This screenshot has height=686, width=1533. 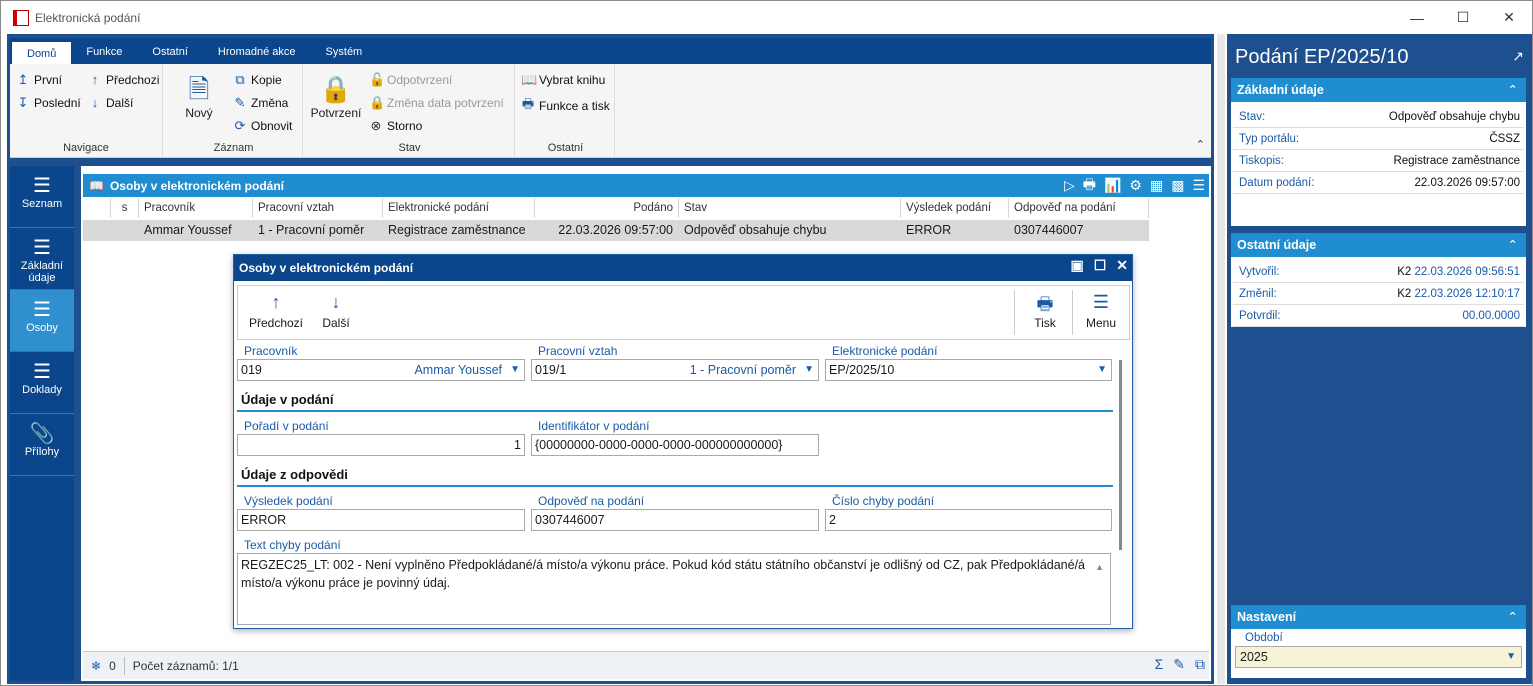 I want to click on info-date: 22.03.2026 12:10:17, so click(x=1467, y=294).